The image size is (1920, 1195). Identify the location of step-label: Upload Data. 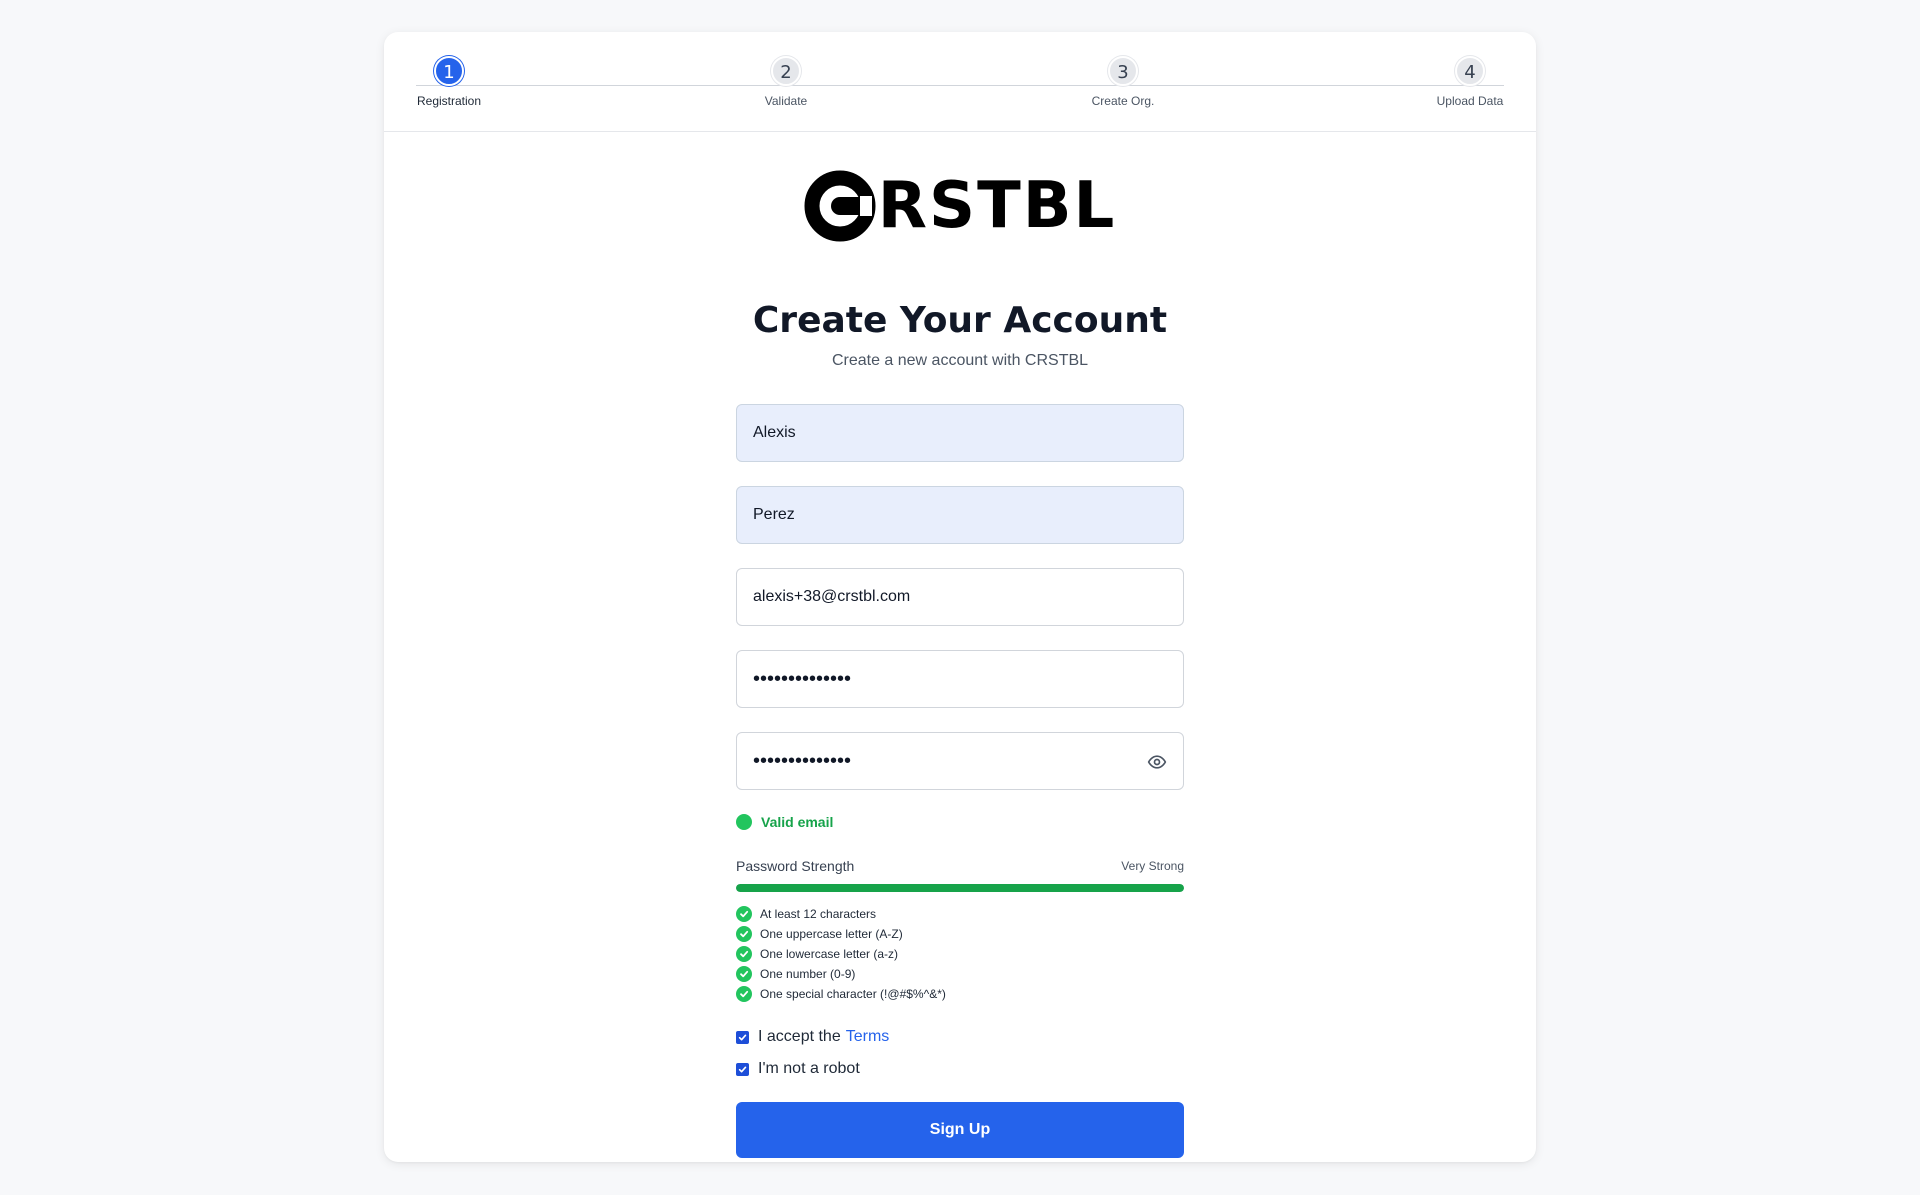
(1470, 101).